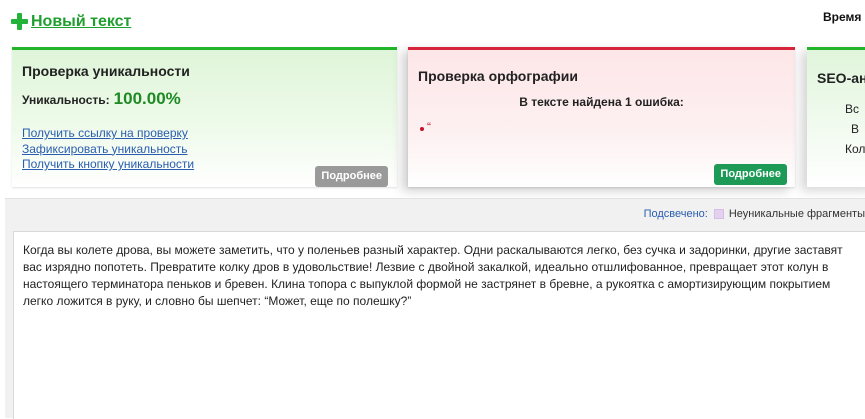 This screenshot has height=419, width=865. What do you see at coordinates (855, 149) in the screenshot?
I see `seo-line-3: Кол` at bounding box center [855, 149].